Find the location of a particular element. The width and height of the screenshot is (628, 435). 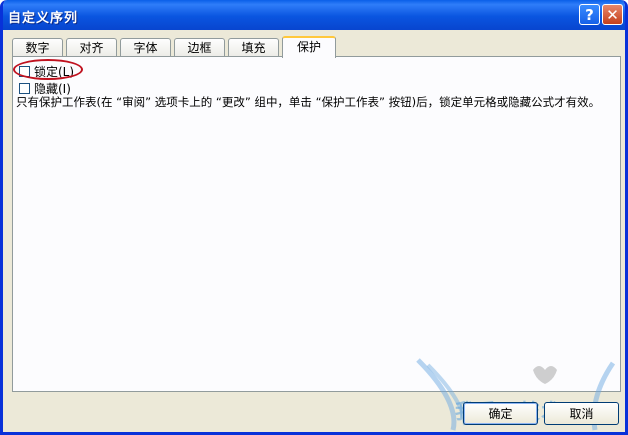

locked-option: 锁定(L) is located at coordinates (47, 71).